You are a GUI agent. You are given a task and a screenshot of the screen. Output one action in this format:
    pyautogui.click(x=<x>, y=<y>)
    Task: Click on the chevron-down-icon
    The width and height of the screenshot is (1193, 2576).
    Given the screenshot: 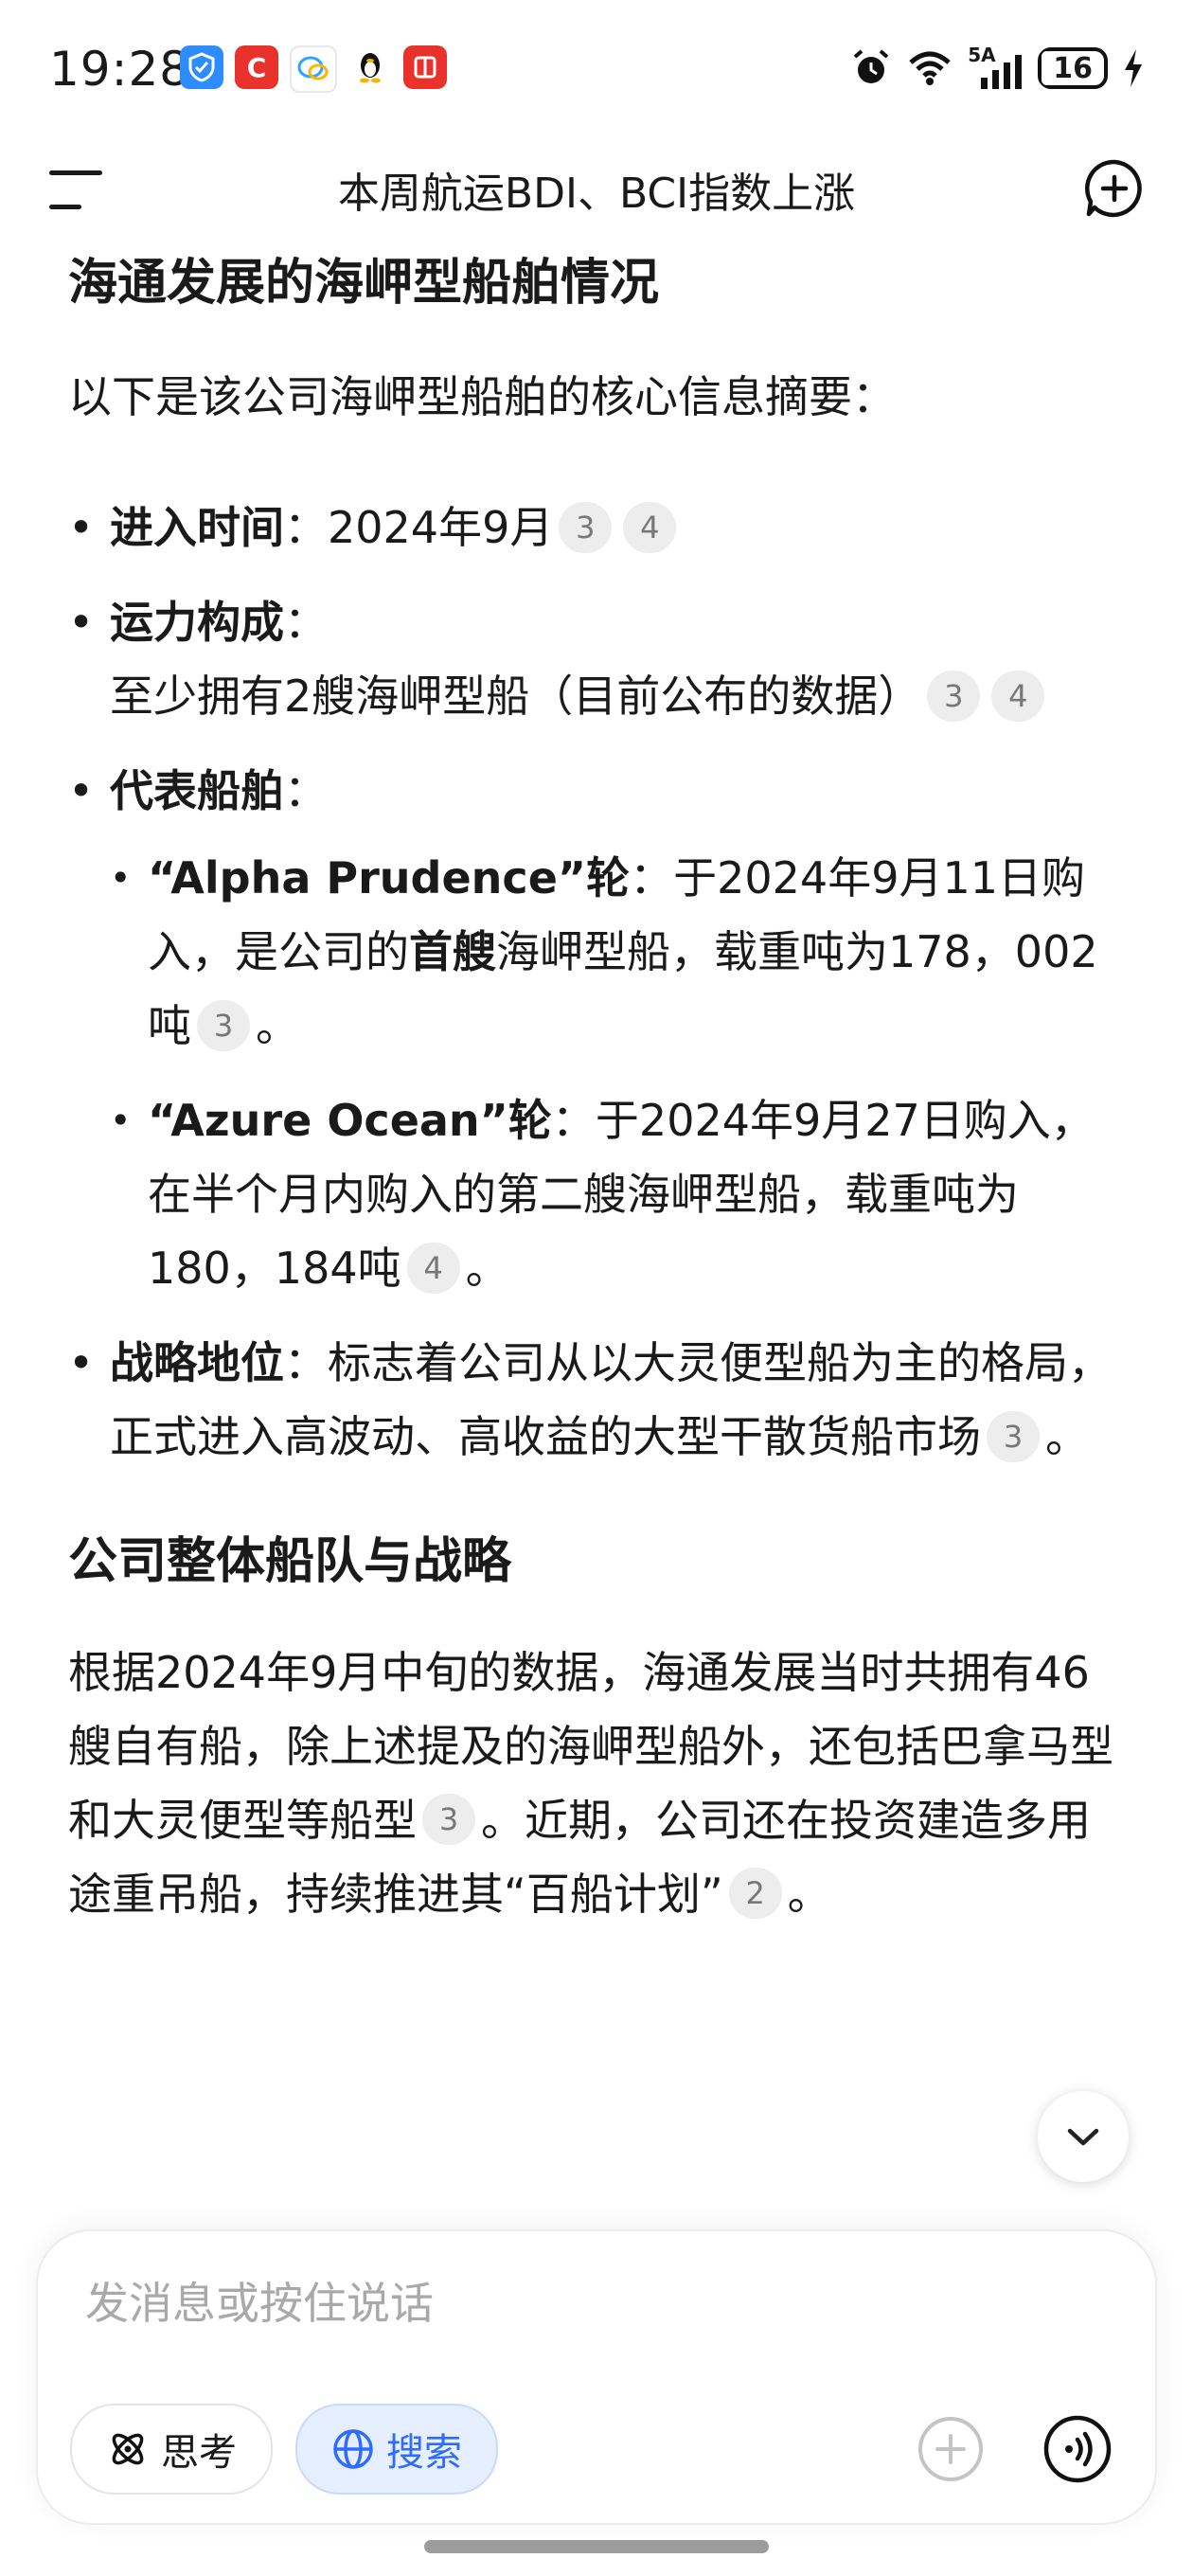 What is the action you would take?
    pyautogui.click(x=1083, y=2137)
    